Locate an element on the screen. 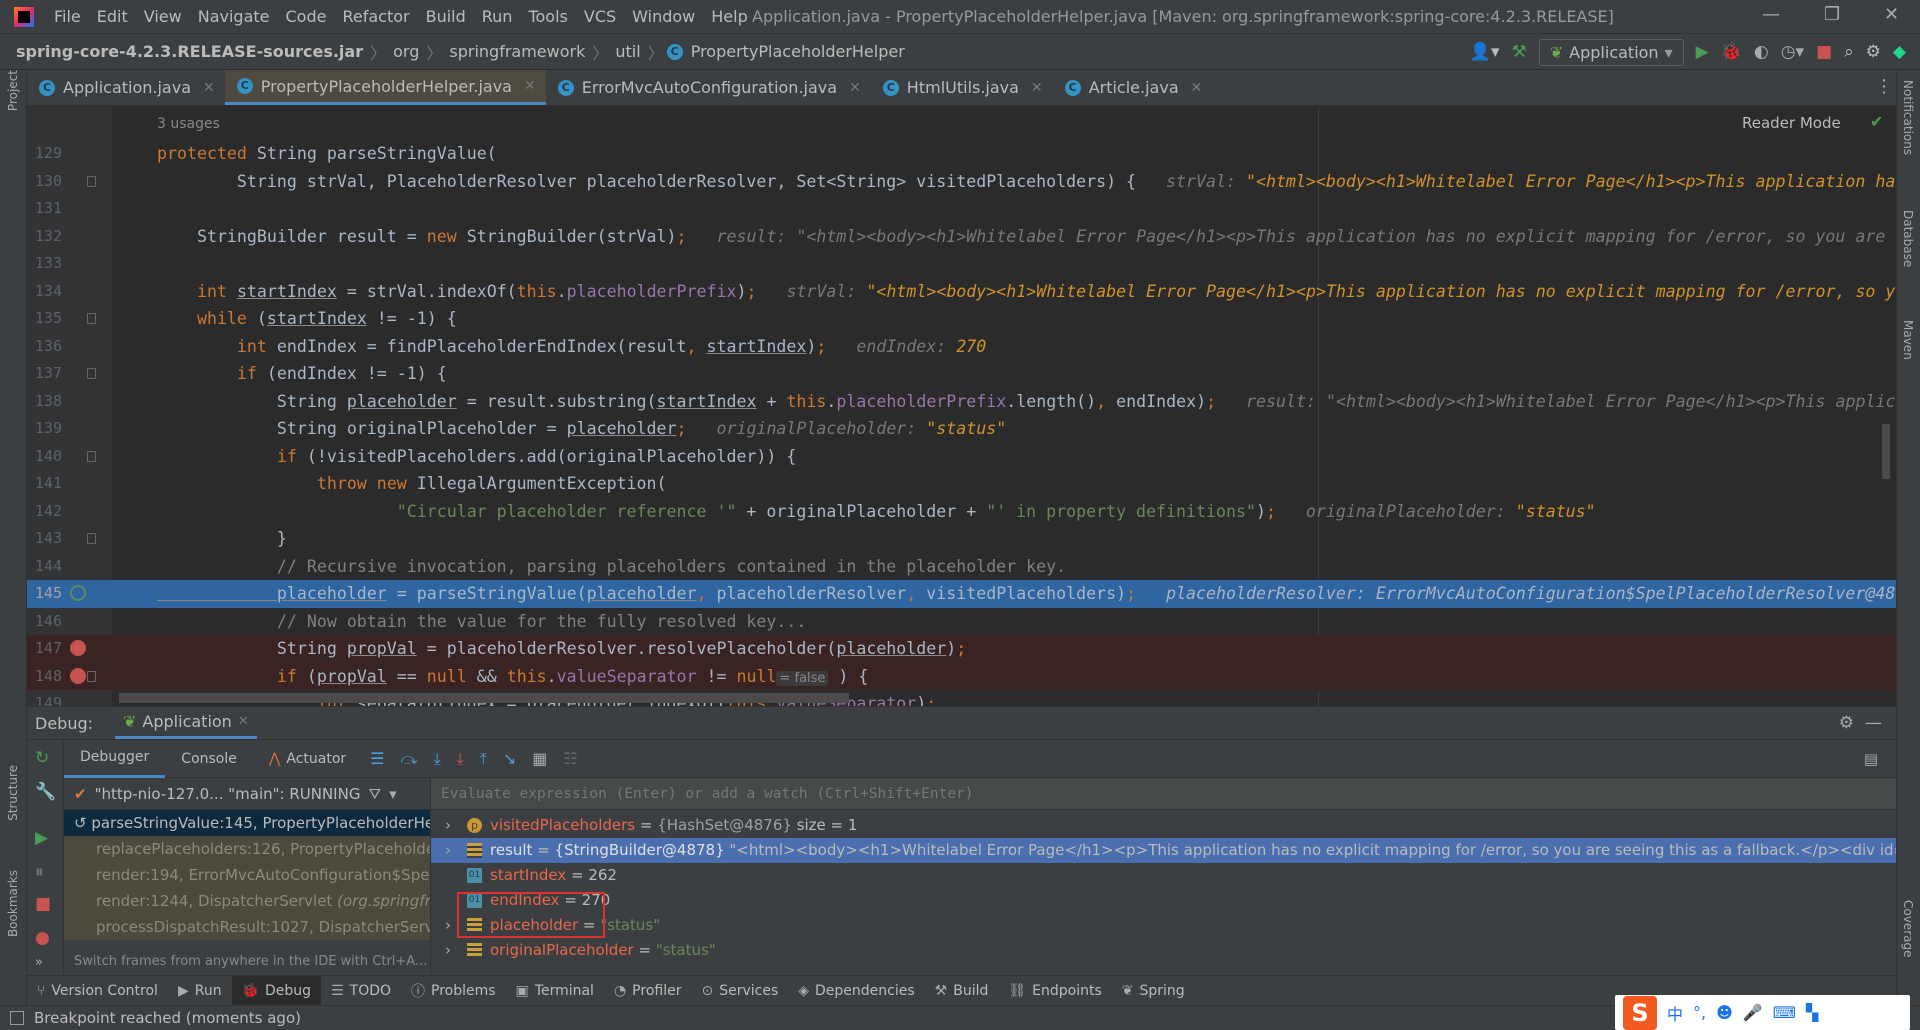 The image size is (1920, 1030). emoji-icon: ☻ is located at coordinates (1724, 1012).